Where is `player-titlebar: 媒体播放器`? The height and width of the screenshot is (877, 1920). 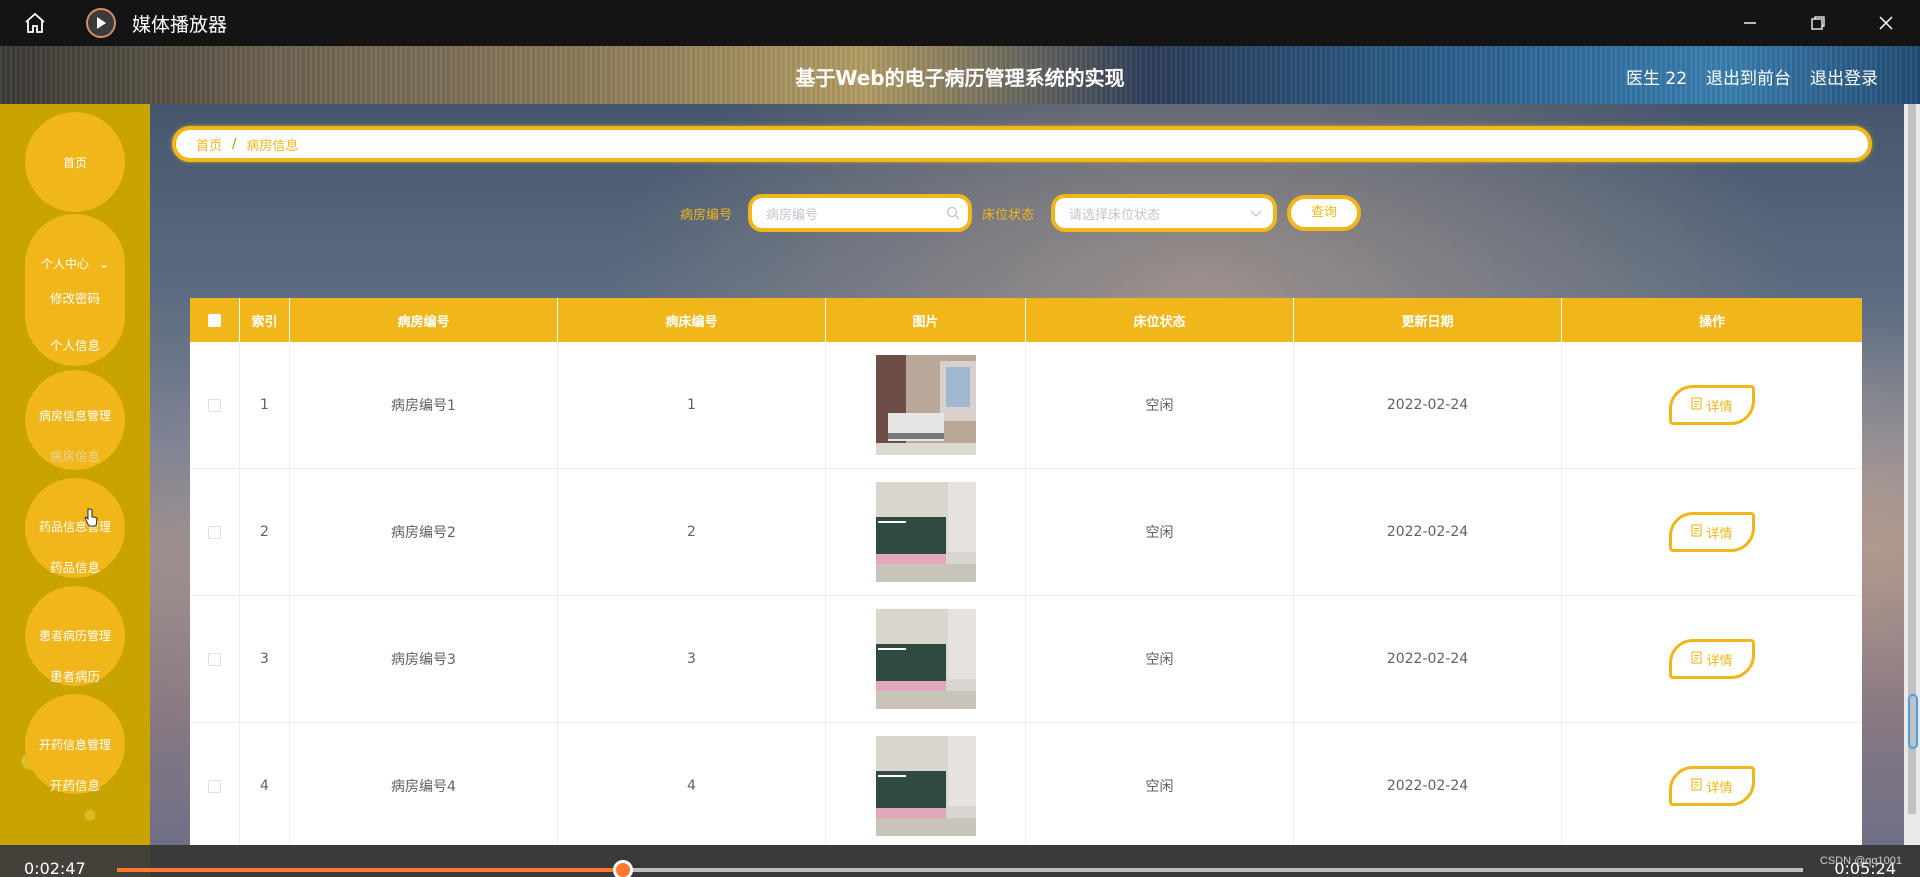
player-titlebar: 媒体播放器 is located at coordinates (960, 23).